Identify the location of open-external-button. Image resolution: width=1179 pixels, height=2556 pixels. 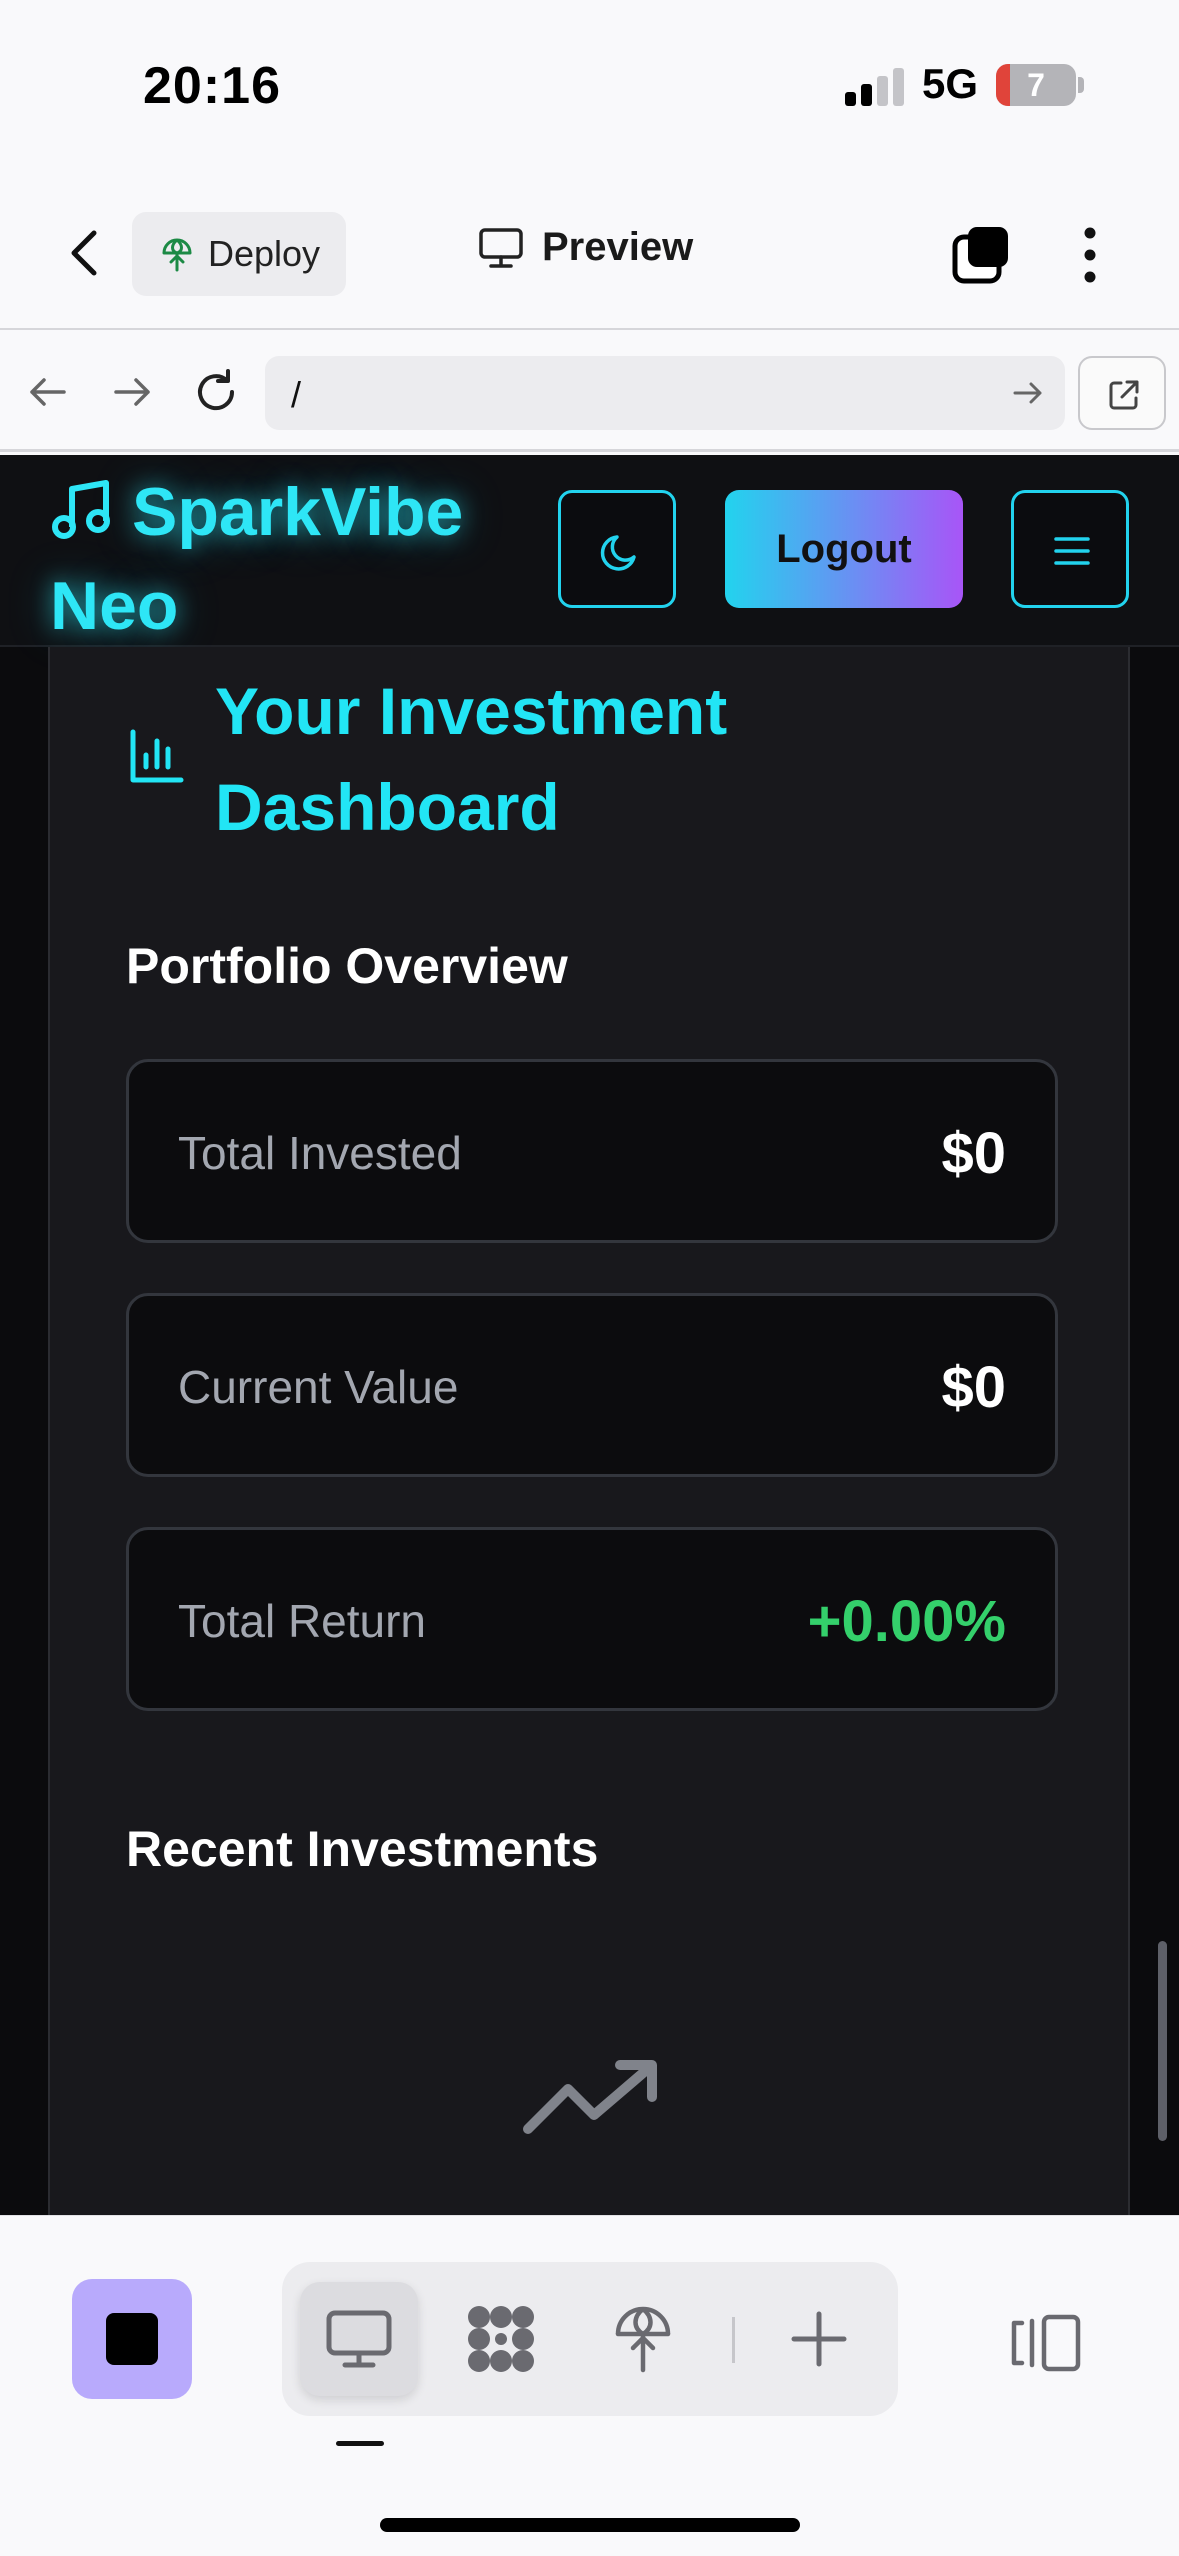
(1122, 393).